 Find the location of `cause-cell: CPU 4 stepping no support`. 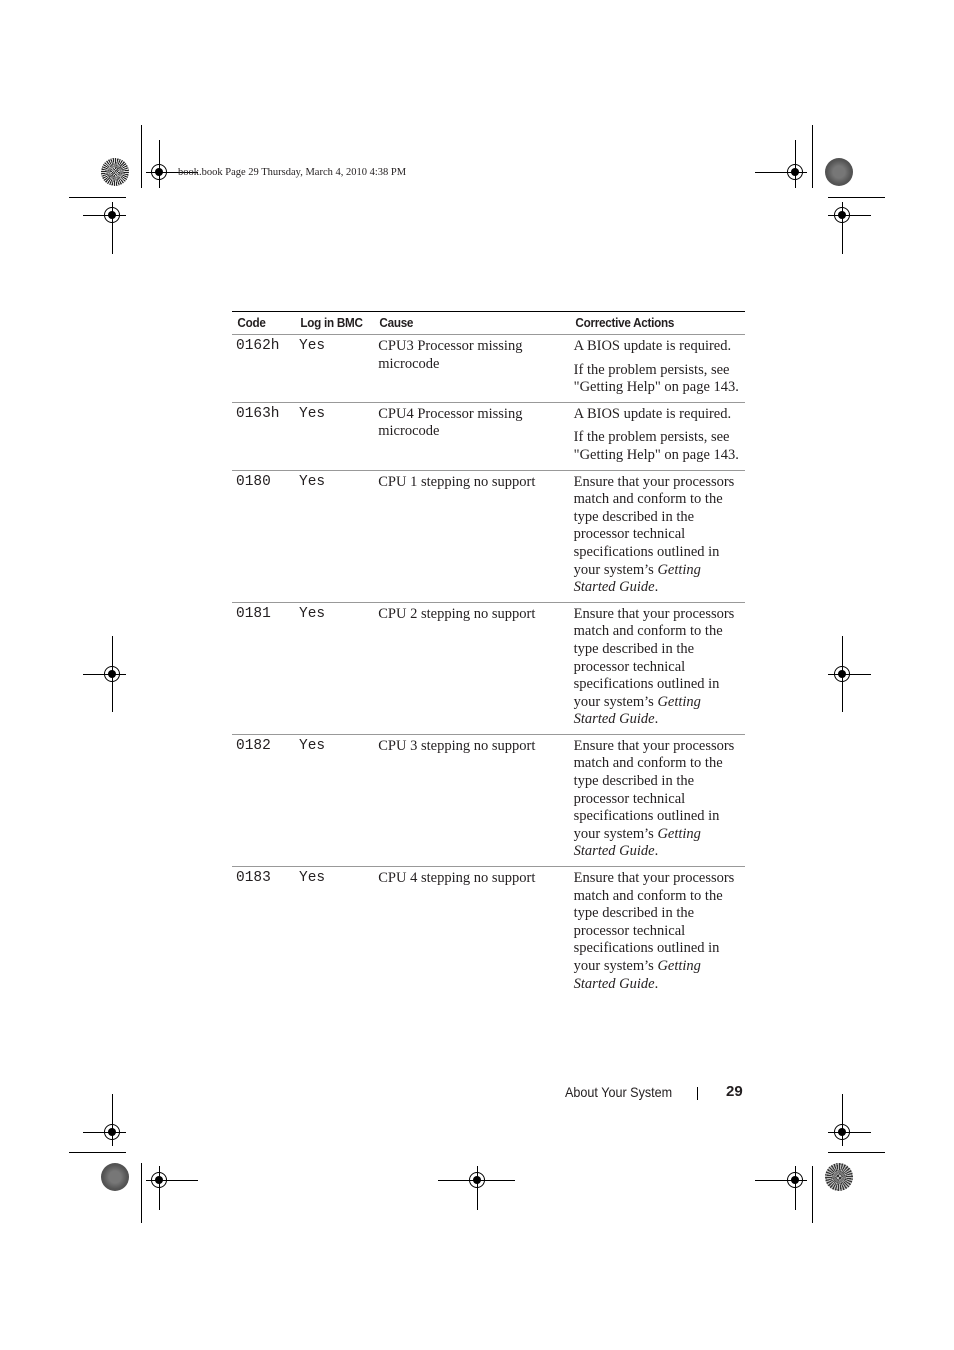

cause-cell: CPU 4 stepping no support is located at coordinates (457, 878).